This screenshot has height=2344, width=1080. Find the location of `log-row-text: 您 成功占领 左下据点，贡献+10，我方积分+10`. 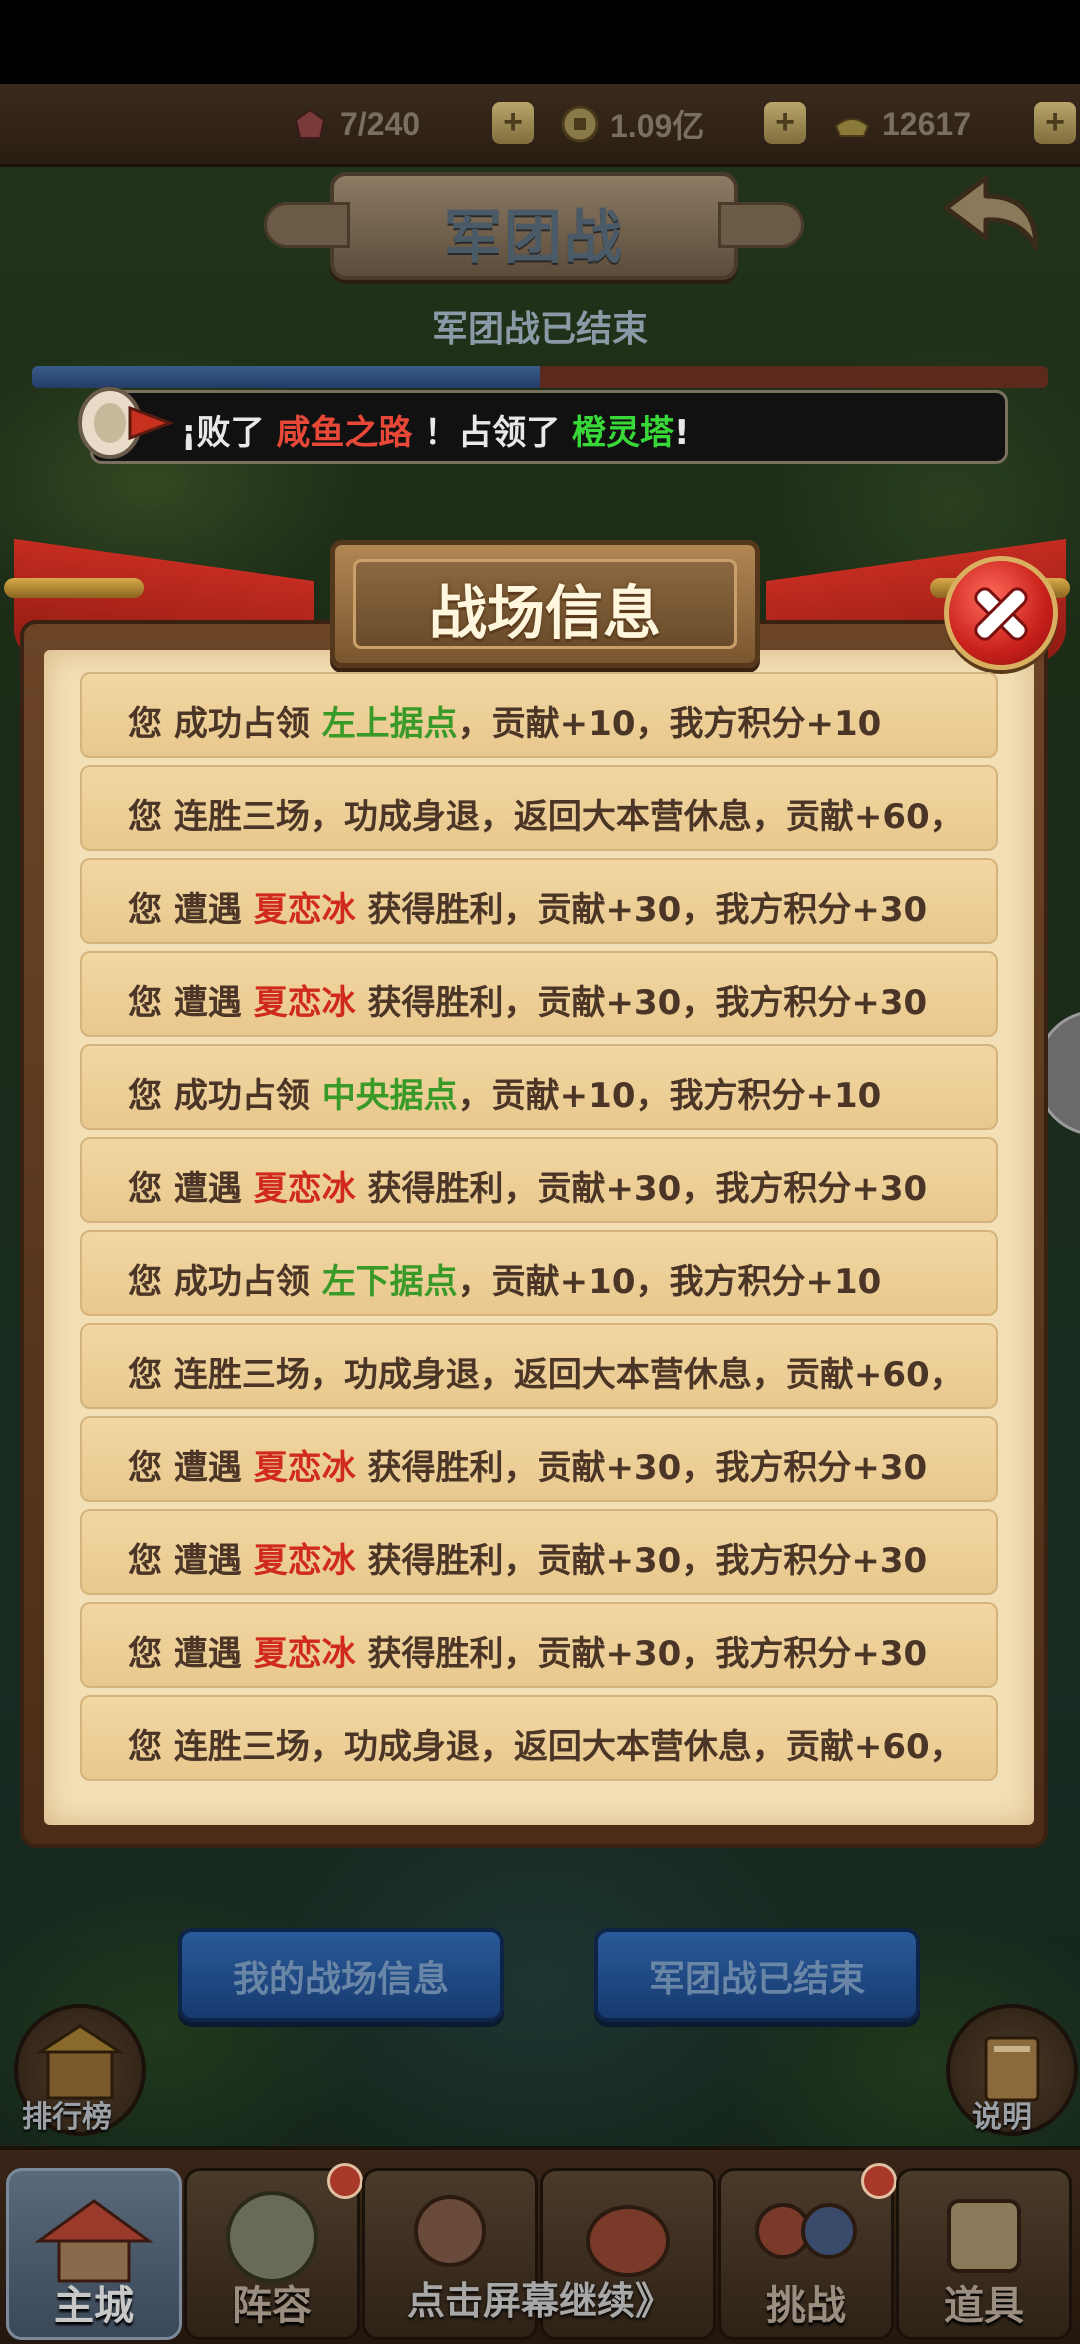

log-row-text: 您 成功占领 左下据点，贡献+10，我方积分+10 is located at coordinates (504, 1278).